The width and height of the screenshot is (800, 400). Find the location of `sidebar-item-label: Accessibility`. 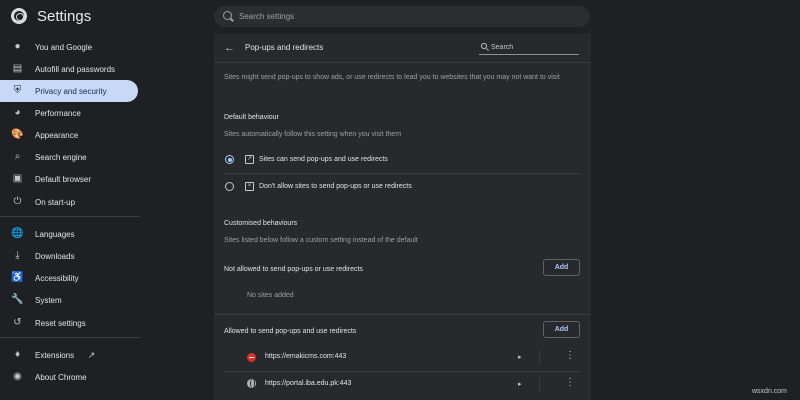

sidebar-item-label: Accessibility is located at coordinates (57, 278).